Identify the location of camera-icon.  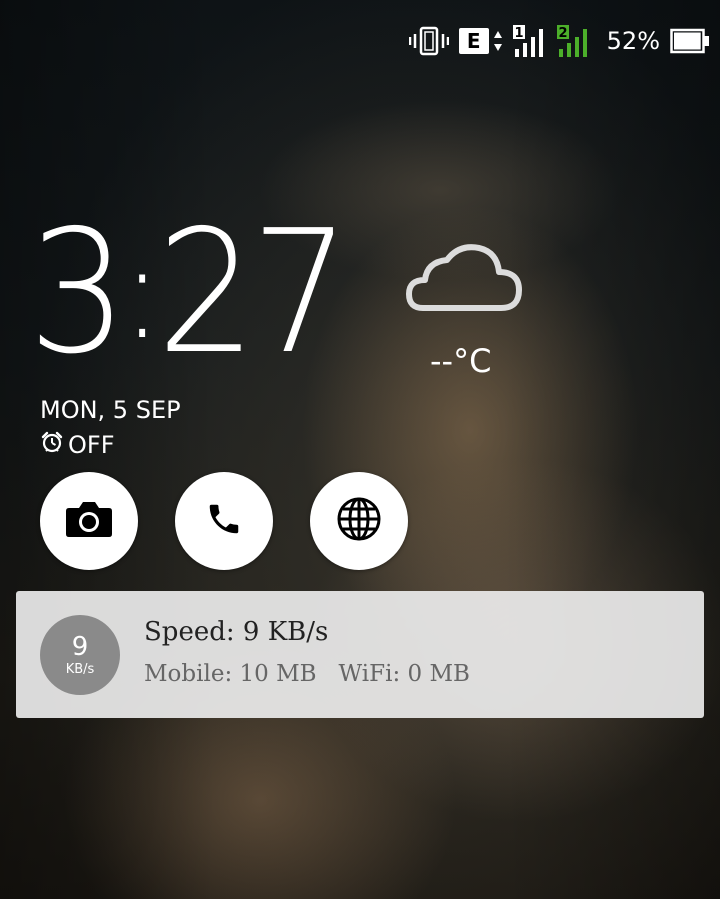
(89, 521).